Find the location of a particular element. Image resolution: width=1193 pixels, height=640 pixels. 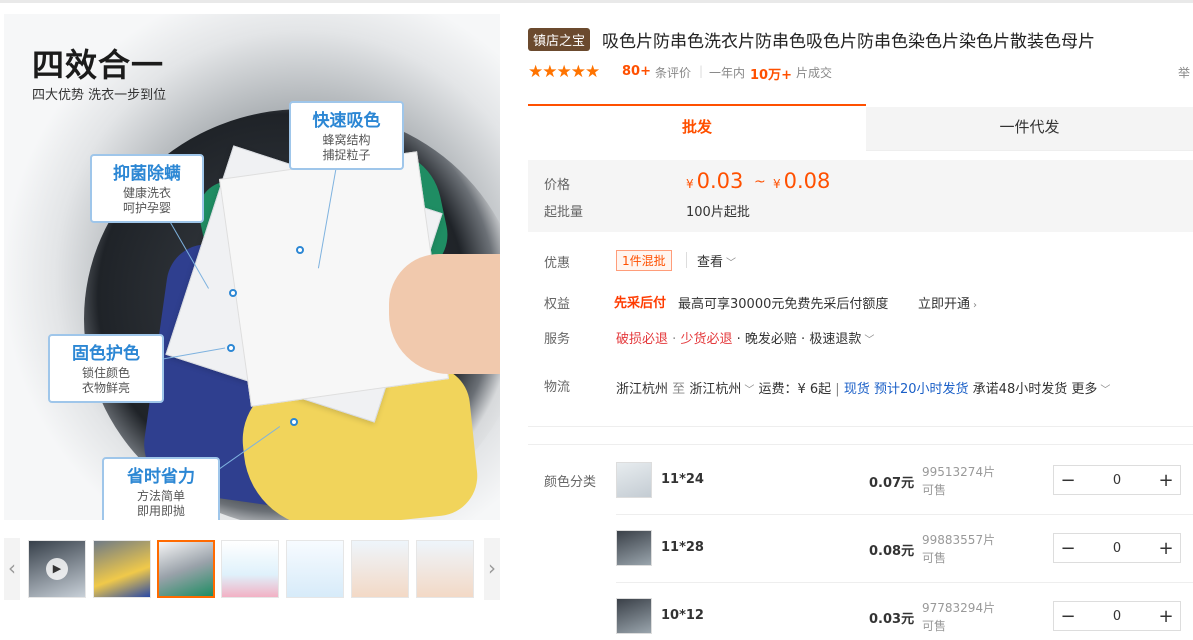

sku-price: 0.07元 is located at coordinates (892, 483).